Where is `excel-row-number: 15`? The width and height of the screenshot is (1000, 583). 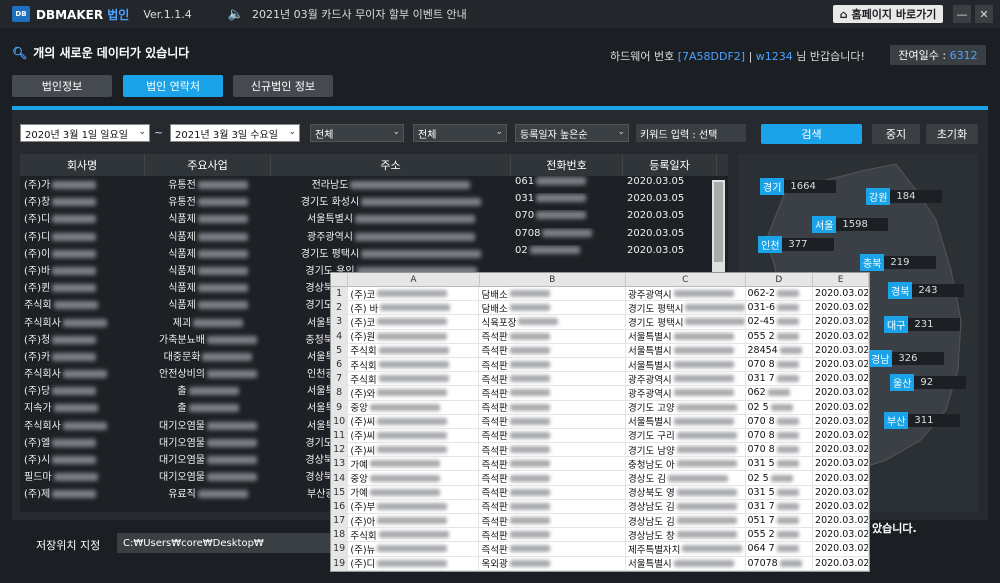 excel-row-number: 15 is located at coordinates (340, 492).